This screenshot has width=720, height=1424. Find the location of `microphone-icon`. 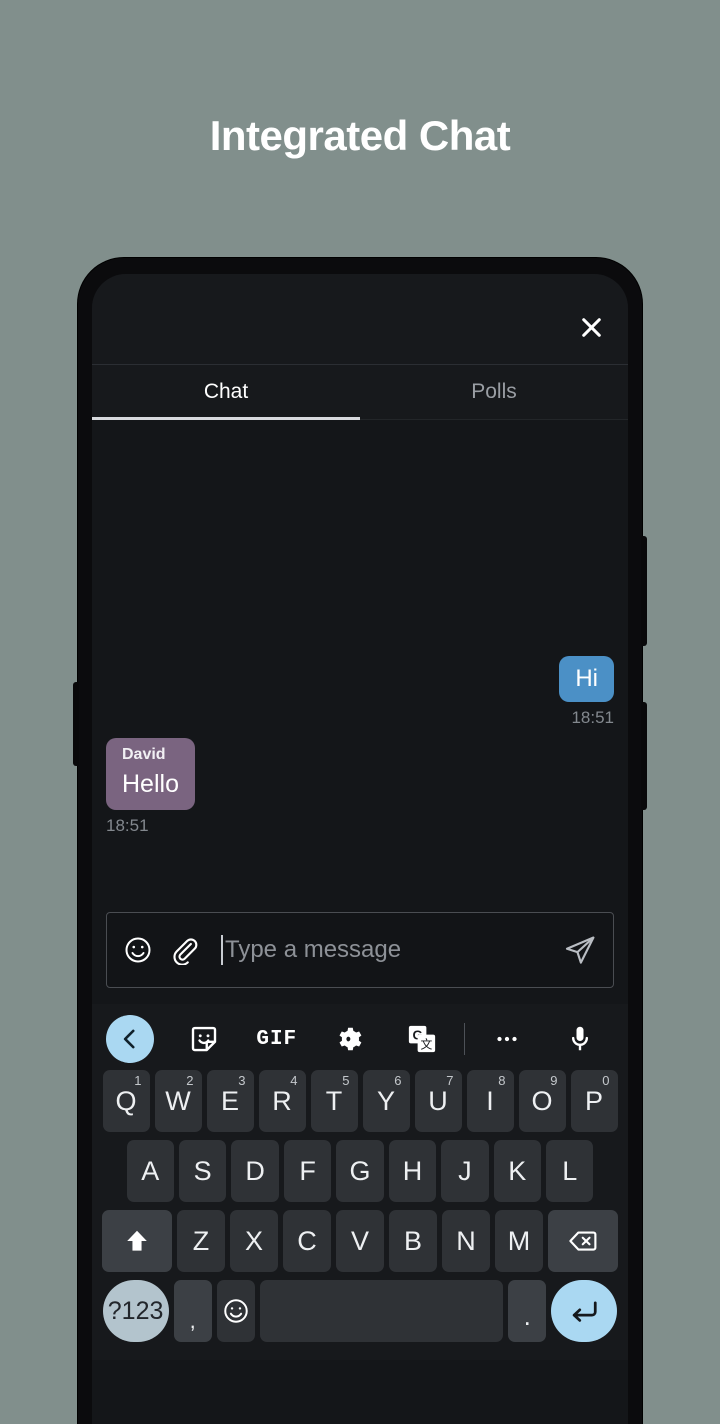

microphone-icon is located at coordinates (580, 1039).